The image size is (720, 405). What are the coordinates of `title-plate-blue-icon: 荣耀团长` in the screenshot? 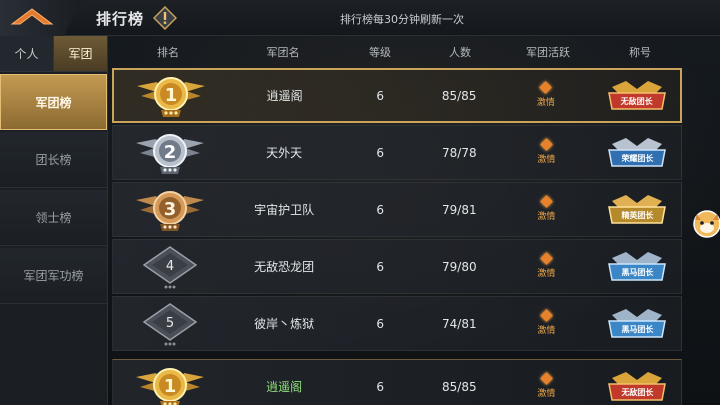 It's located at (637, 153).